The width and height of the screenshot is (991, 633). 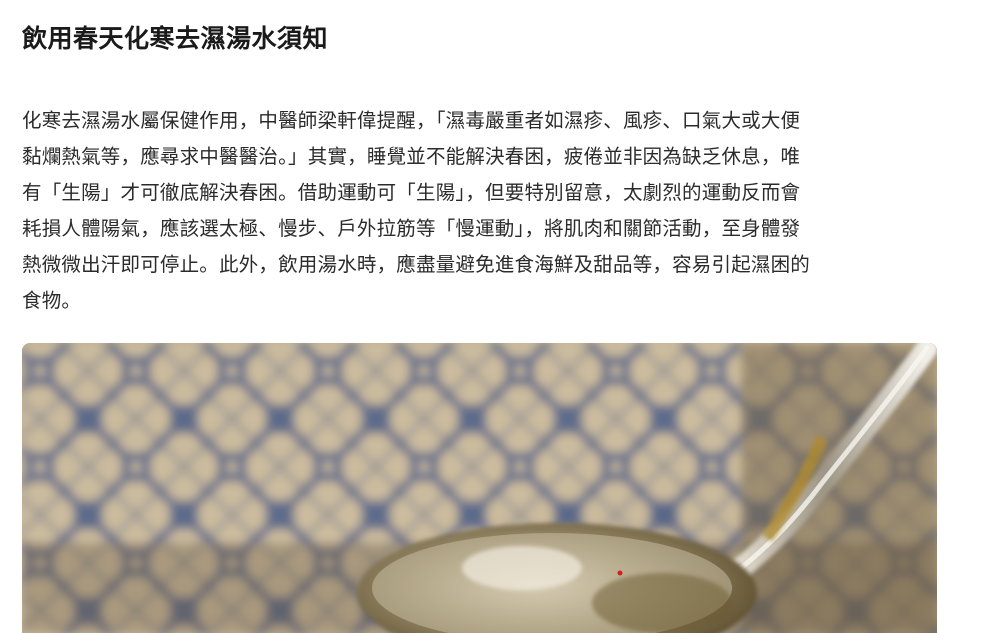 I want to click on paragraph-line: 熱微微出汗即可停止。此外，飲用湯水時，應盡量避免進食海鮮及甜品等，容易引起濕困的, so click(x=416, y=264).